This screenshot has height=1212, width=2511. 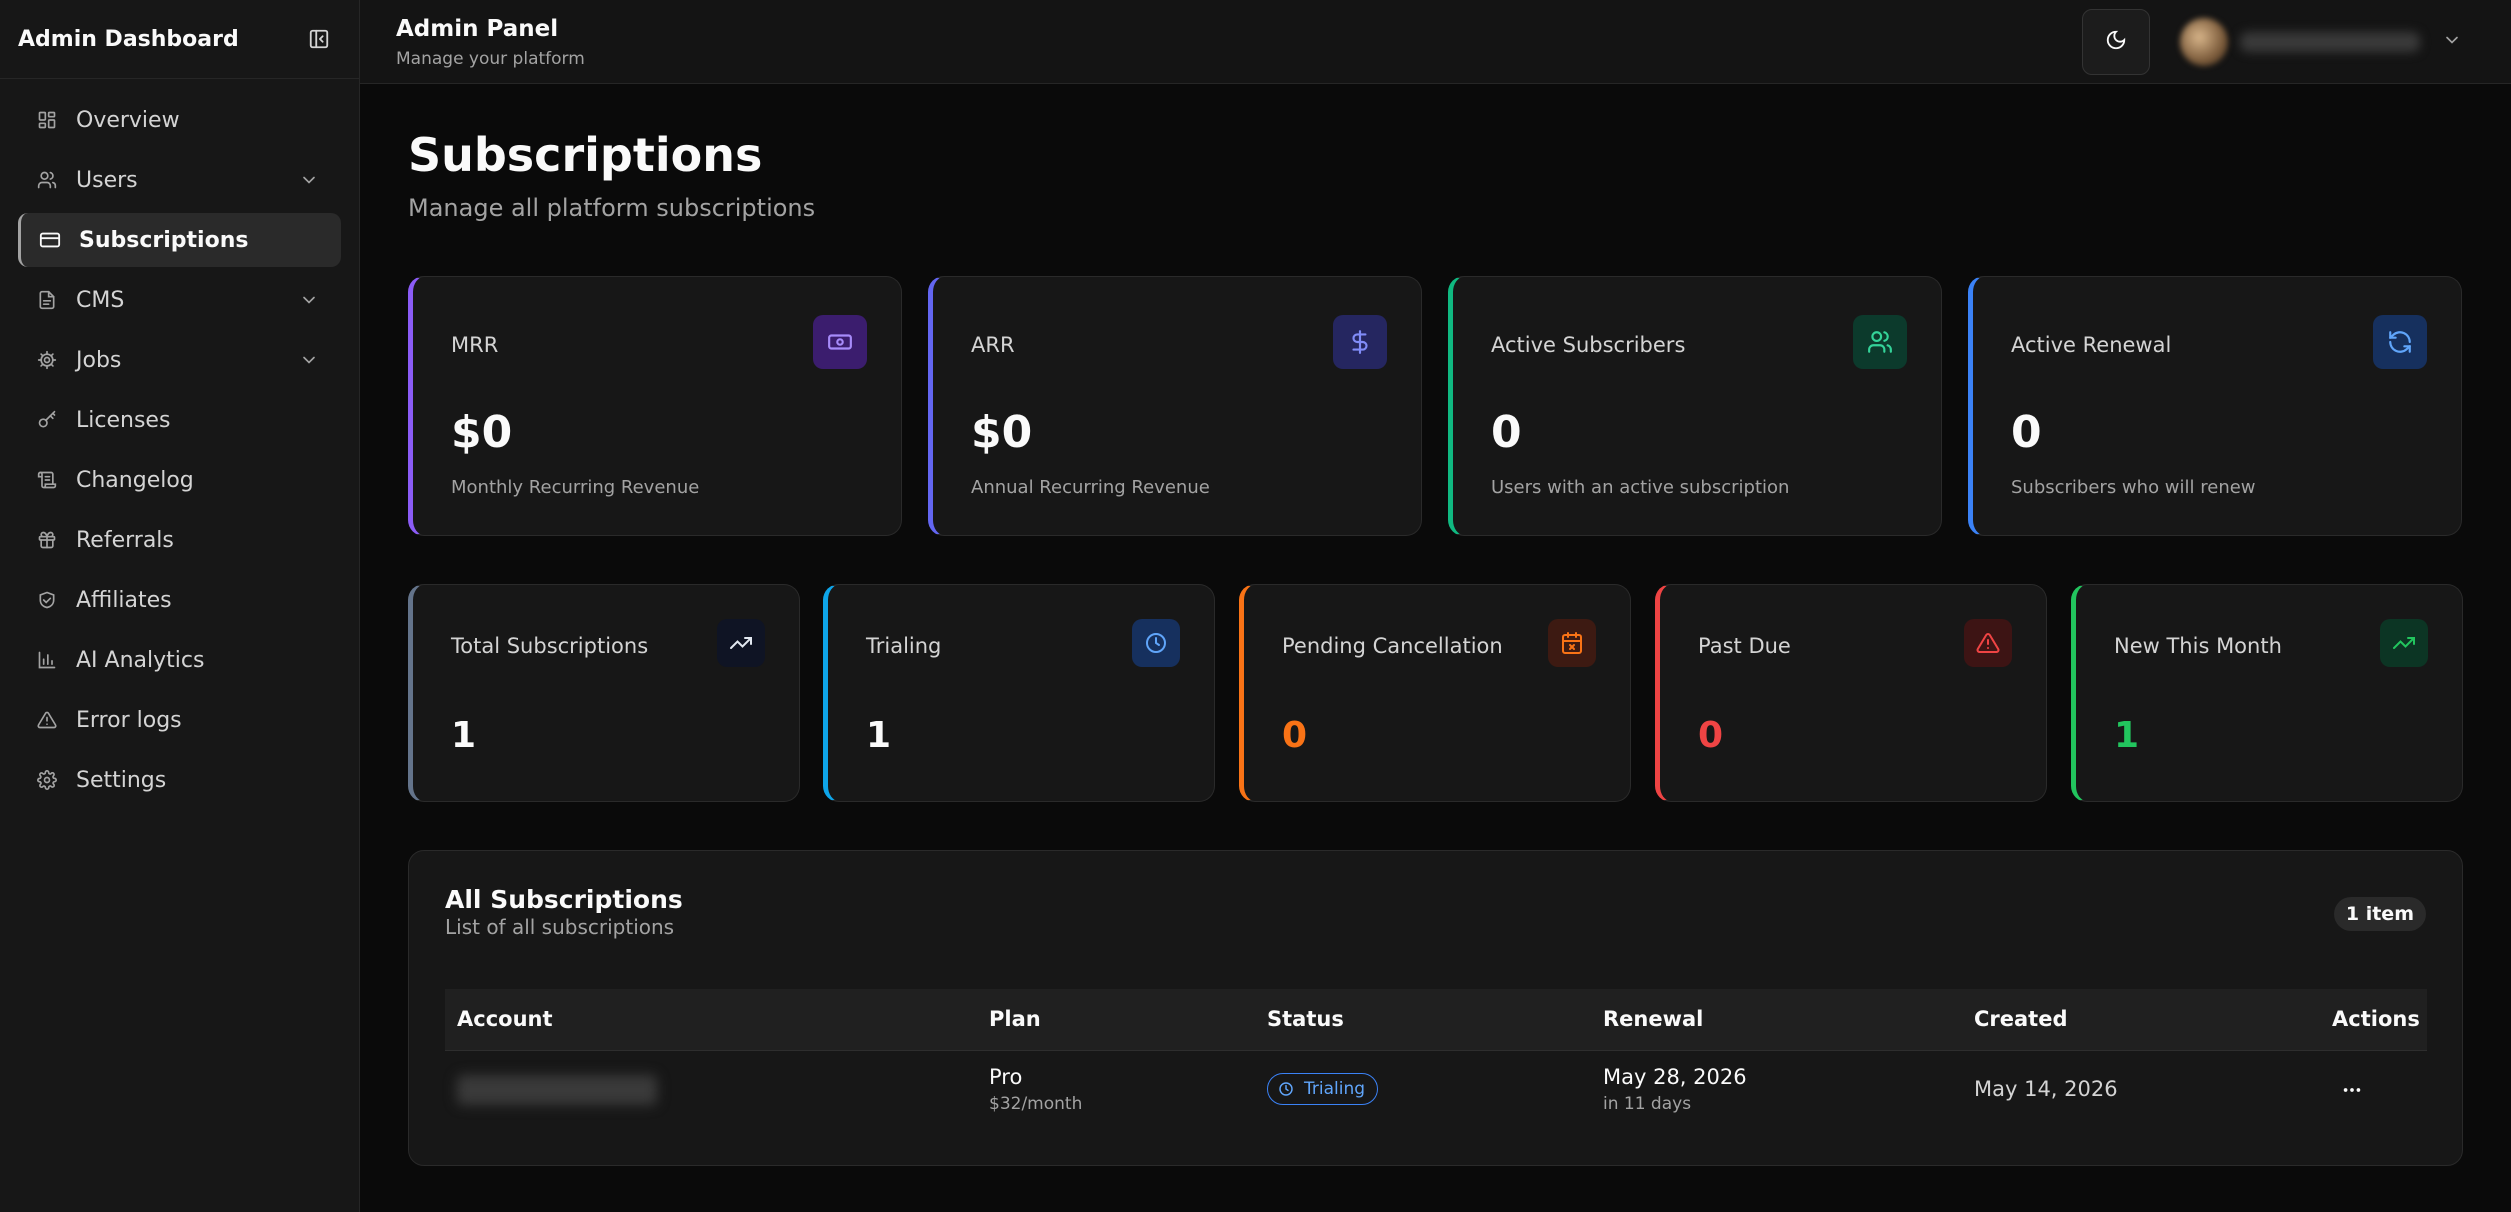 I want to click on sidebar-item-referrals: Referrals, so click(x=179, y=540).